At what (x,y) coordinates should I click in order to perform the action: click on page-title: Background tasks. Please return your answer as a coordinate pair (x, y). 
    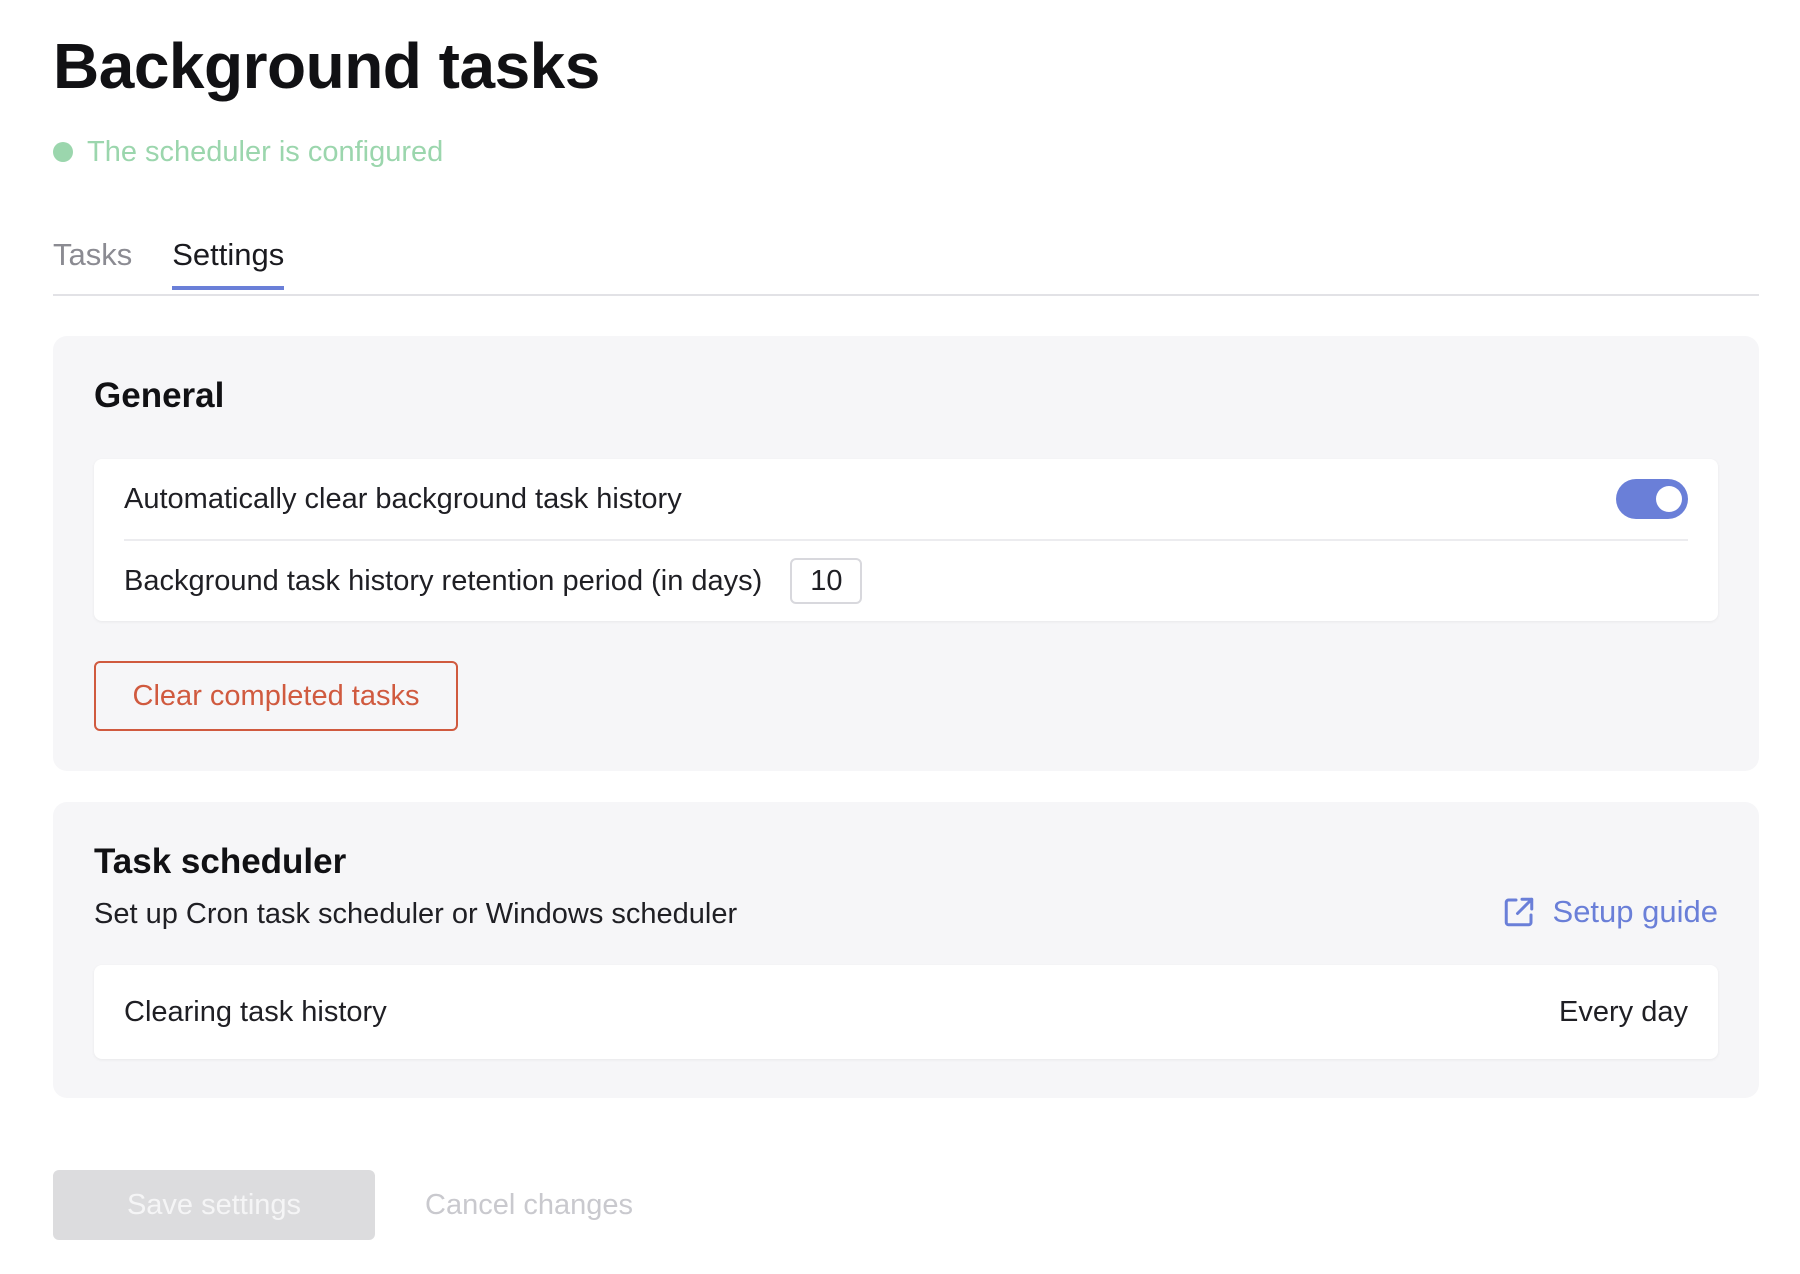
    Looking at the image, I should click on (326, 66).